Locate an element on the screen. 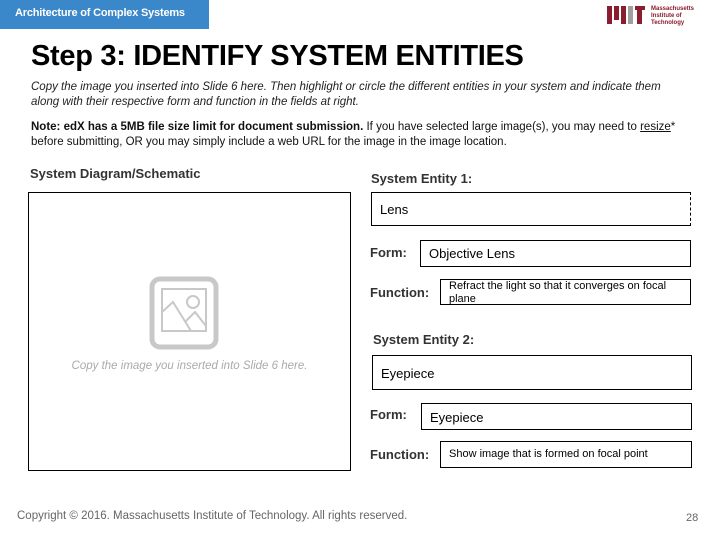 The height and width of the screenshot is (540, 720). logo-line: Massachusetts is located at coordinates (673, 9).